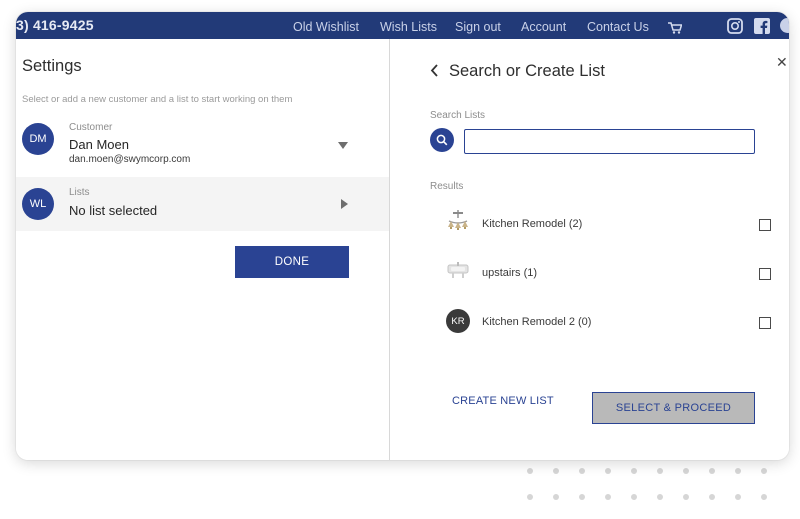  Describe the element at coordinates (675, 30) in the screenshot. I see `cart-icon` at that location.